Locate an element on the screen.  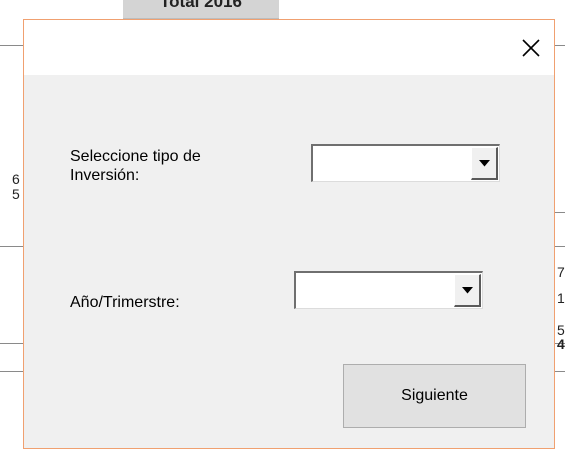
sheet-cell-fragment: 6 is located at coordinates (16, 179).